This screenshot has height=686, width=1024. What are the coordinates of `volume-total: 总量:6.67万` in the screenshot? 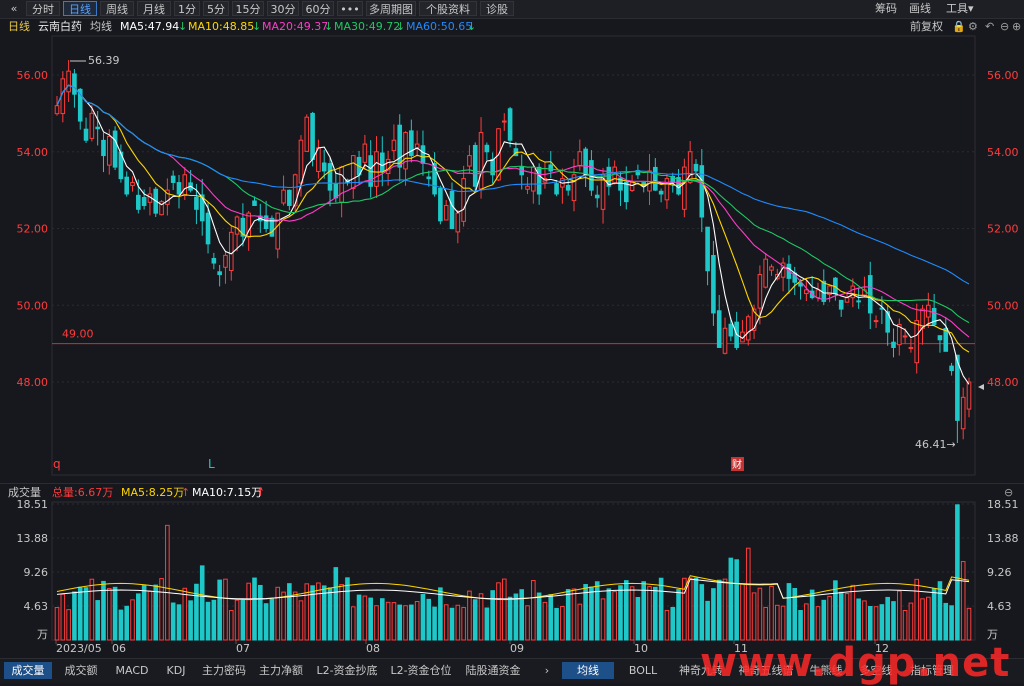 It's located at (83, 492).